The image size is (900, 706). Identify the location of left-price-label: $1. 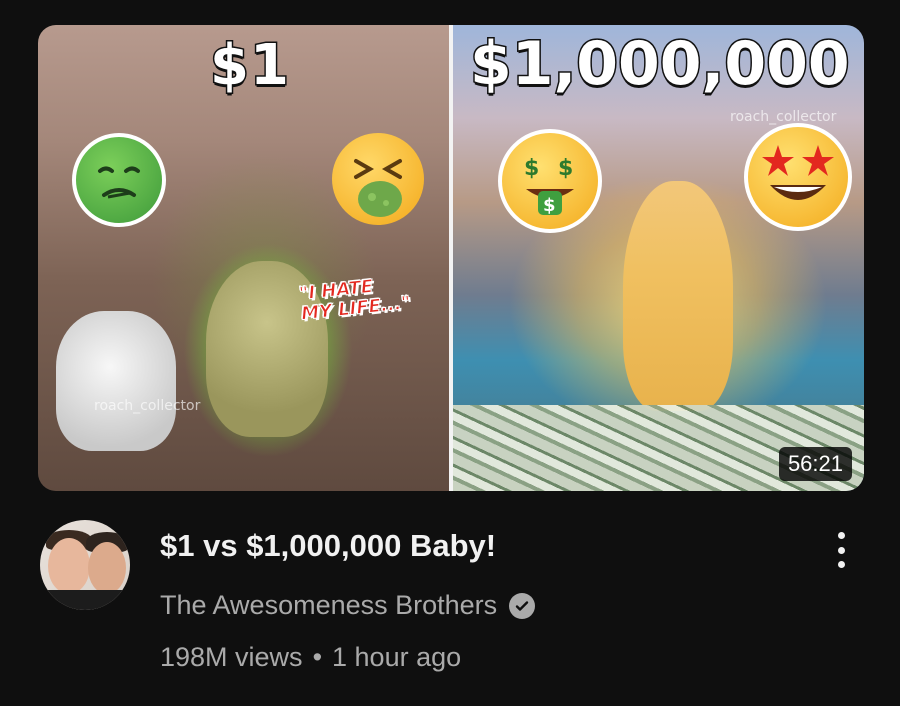
(250, 66).